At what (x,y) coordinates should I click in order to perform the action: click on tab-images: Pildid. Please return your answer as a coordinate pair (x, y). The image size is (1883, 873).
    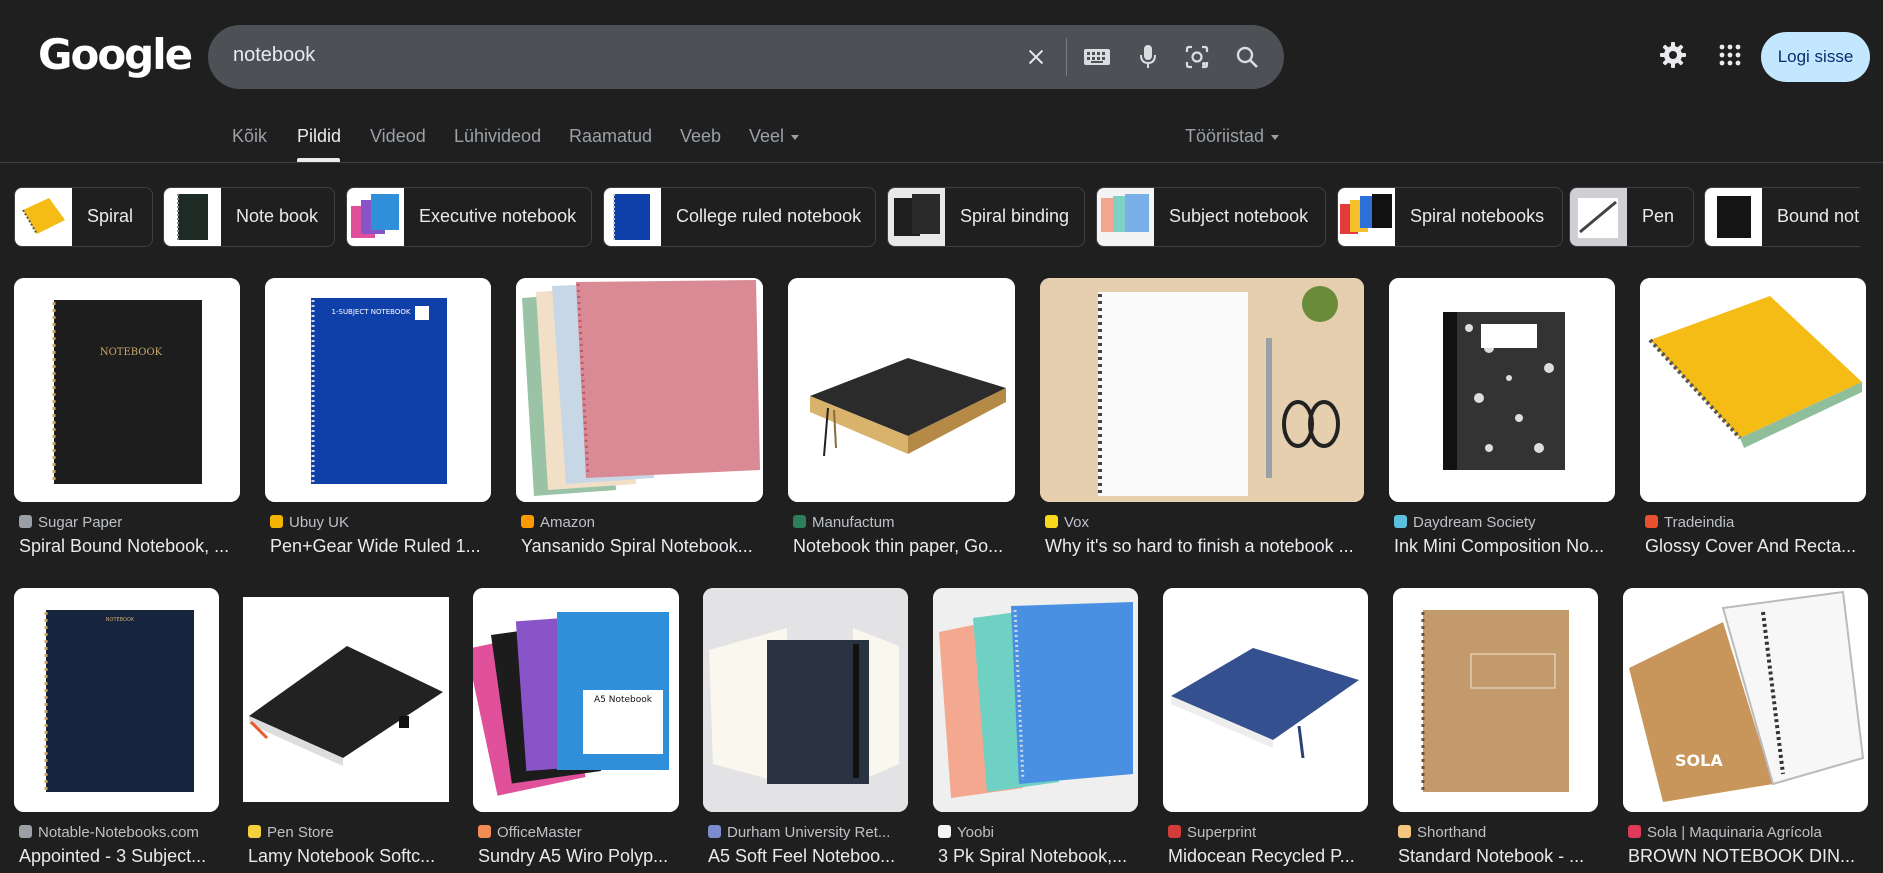
    Looking at the image, I should click on (319, 136).